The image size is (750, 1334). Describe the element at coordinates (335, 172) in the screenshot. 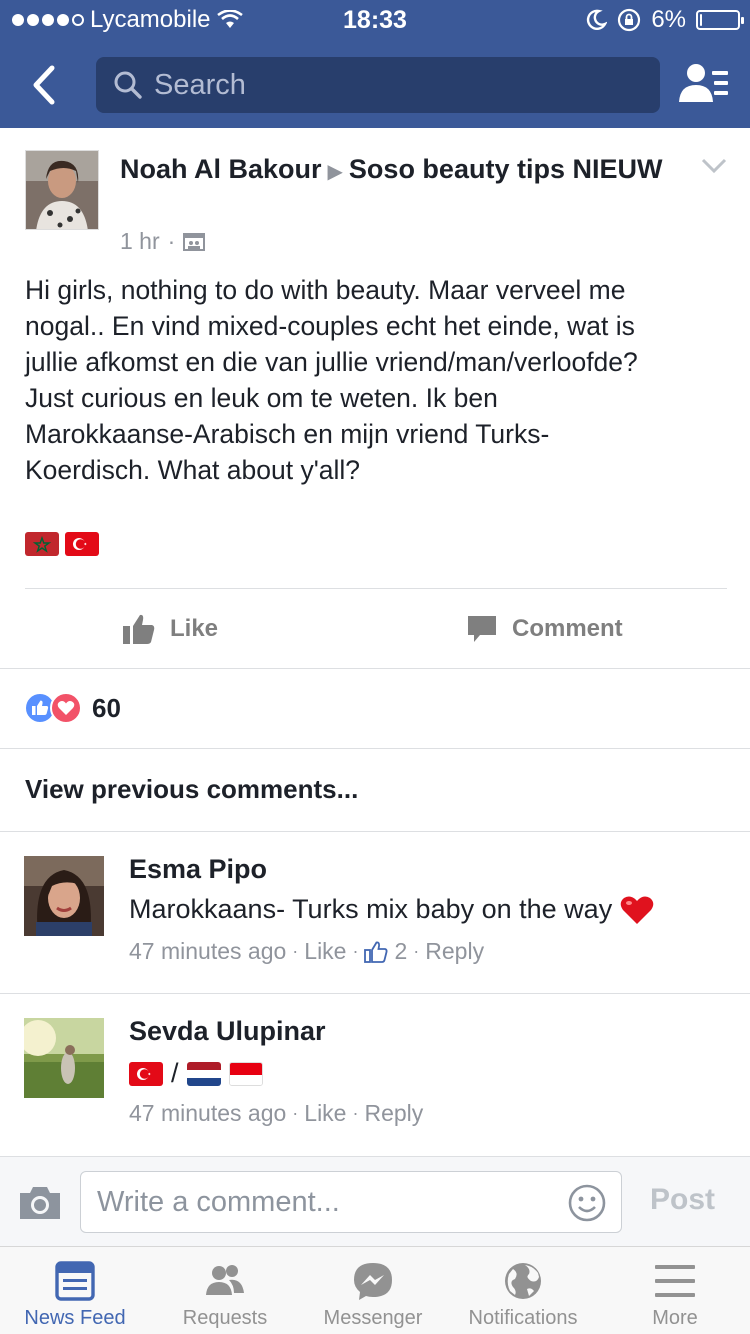

I see `share-arrow-icon: ▶` at that location.